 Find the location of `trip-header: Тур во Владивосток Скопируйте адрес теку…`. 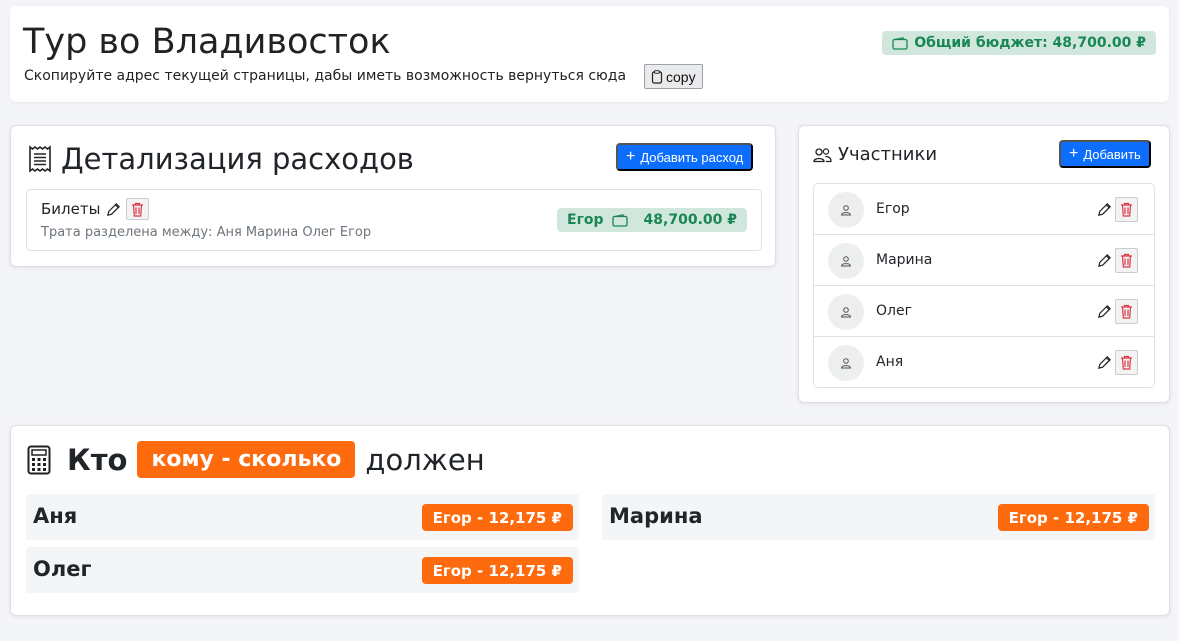

trip-header: Тур во Владивосток Скопируйте адрес теку… is located at coordinates (589, 54).